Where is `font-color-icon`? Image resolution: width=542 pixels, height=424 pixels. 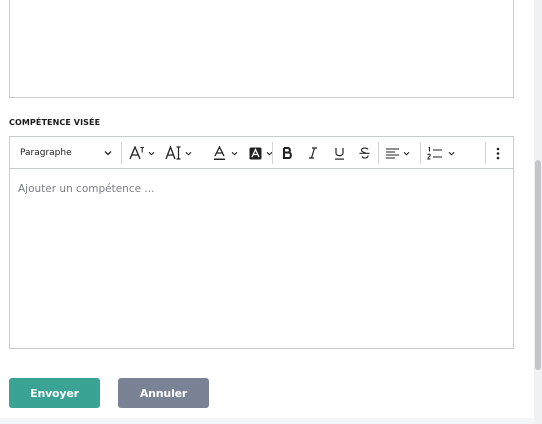
font-color-icon is located at coordinates (219, 153).